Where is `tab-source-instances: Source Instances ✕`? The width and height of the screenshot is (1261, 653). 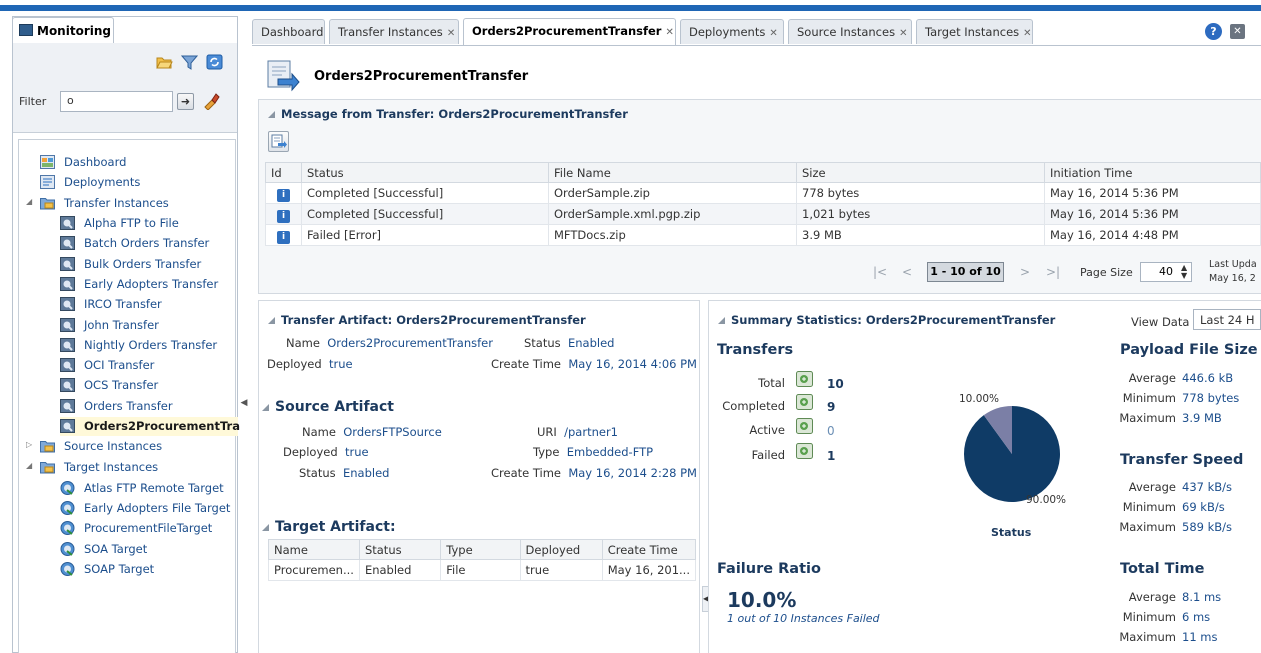 tab-source-instances: Source Instances ✕ is located at coordinates (850, 31).